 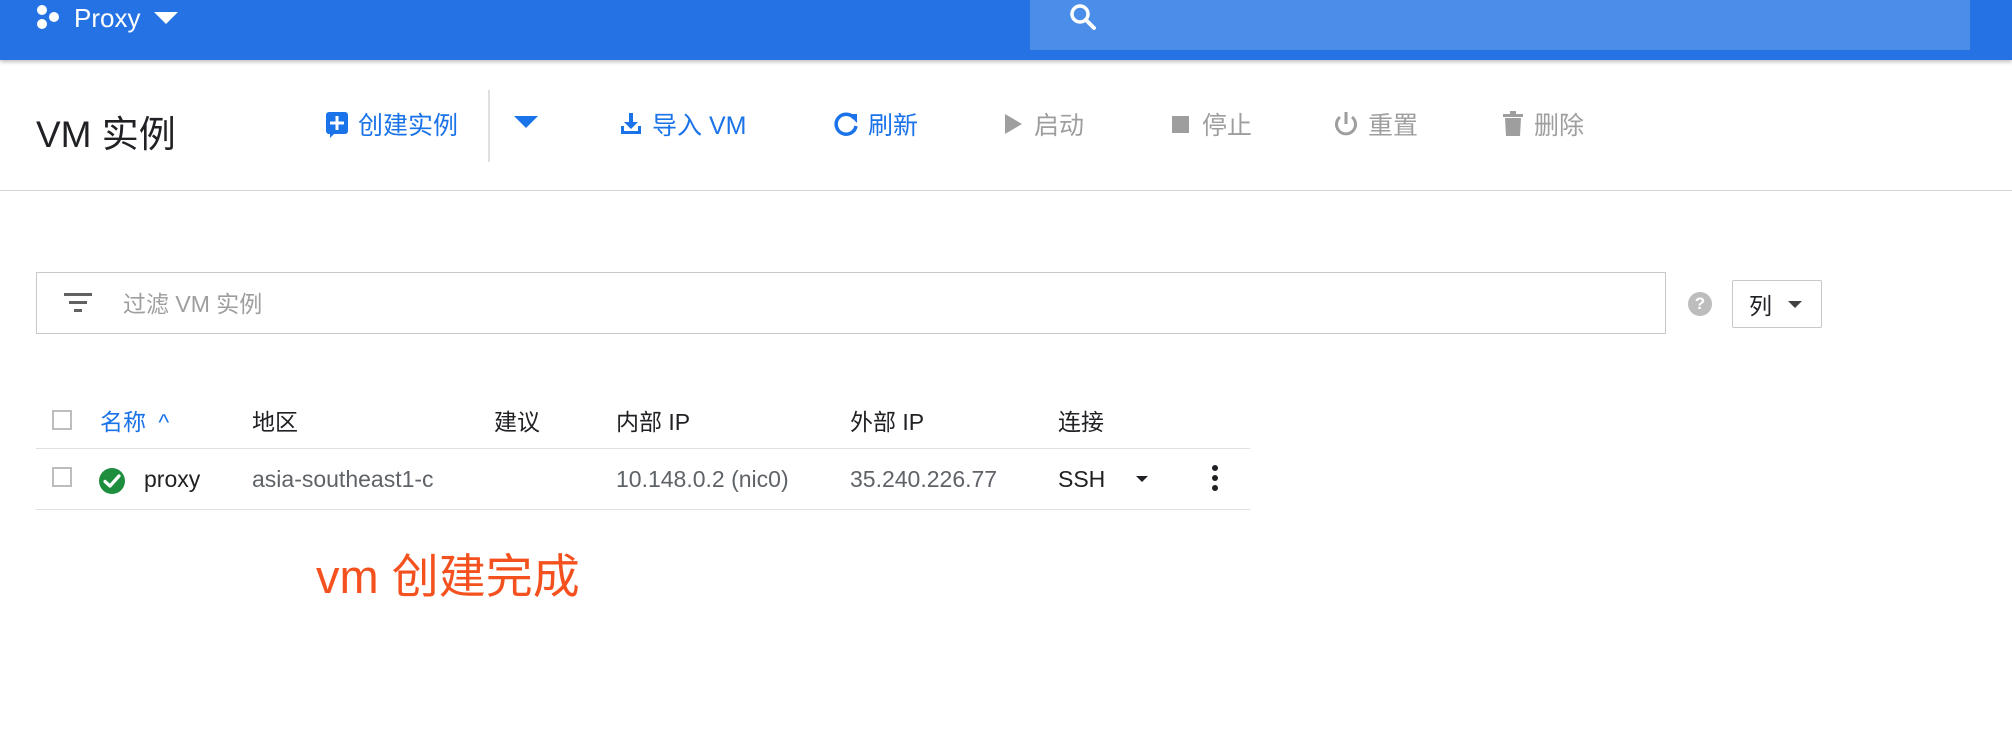 What do you see at coordinates (653, 422) in the screenshot?
I see `column-header-internal-ip: 内部 IP` at bounding box center [653, 422].